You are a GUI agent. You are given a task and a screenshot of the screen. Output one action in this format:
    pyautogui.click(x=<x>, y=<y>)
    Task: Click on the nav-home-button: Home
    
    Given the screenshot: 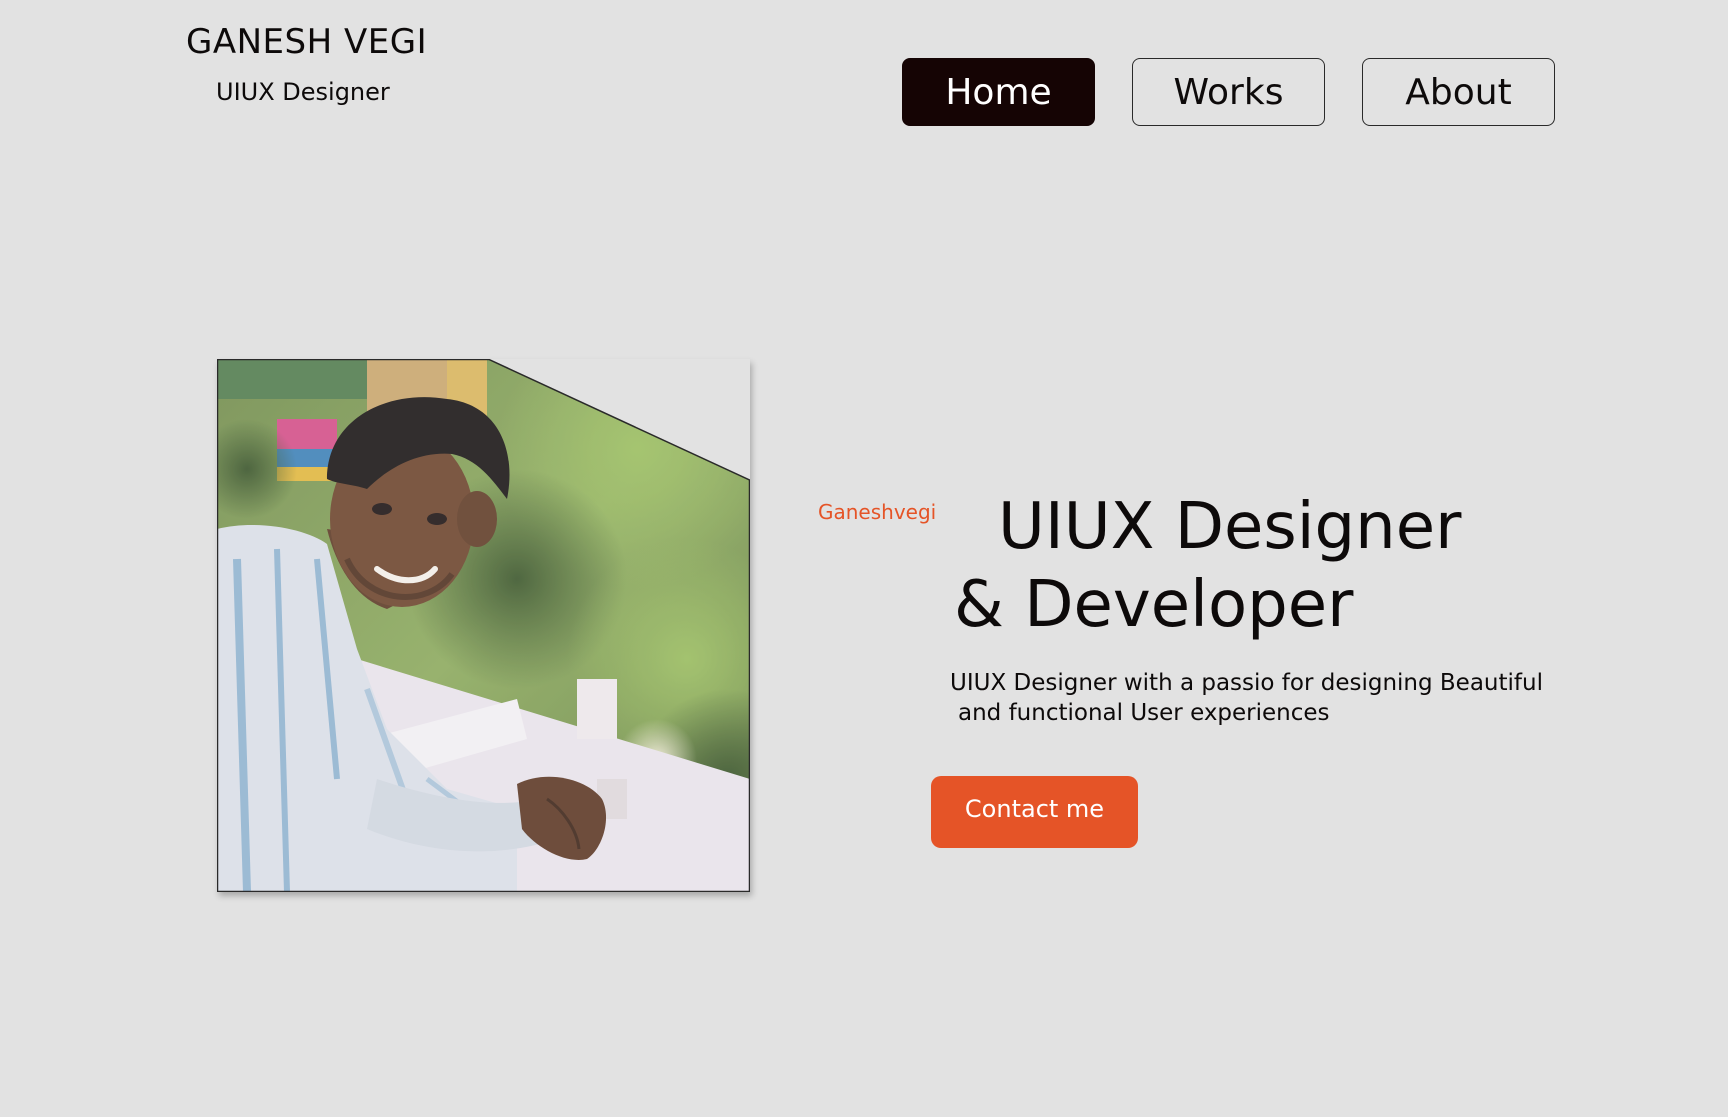 What is the action you would take?
    pyautogui.click(x=998, y=92)
    